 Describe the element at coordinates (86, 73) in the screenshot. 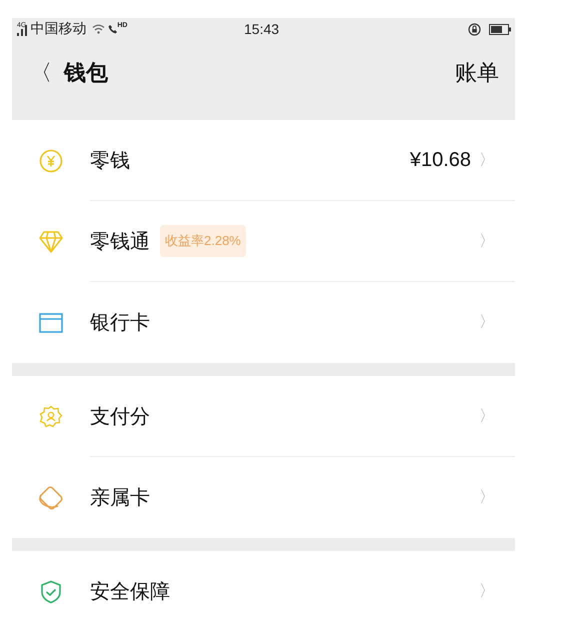

I see `page-title: 钱包` at that location.